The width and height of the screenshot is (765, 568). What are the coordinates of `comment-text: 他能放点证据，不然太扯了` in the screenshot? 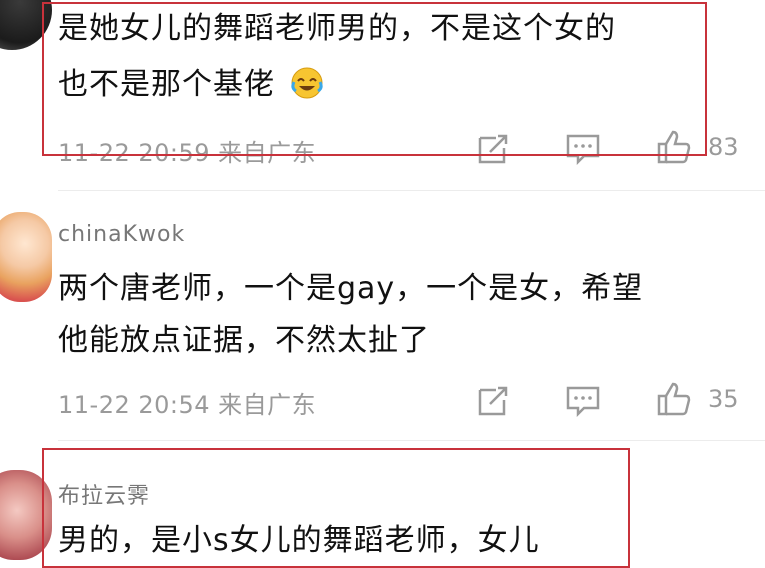 It's located at (244, 340).